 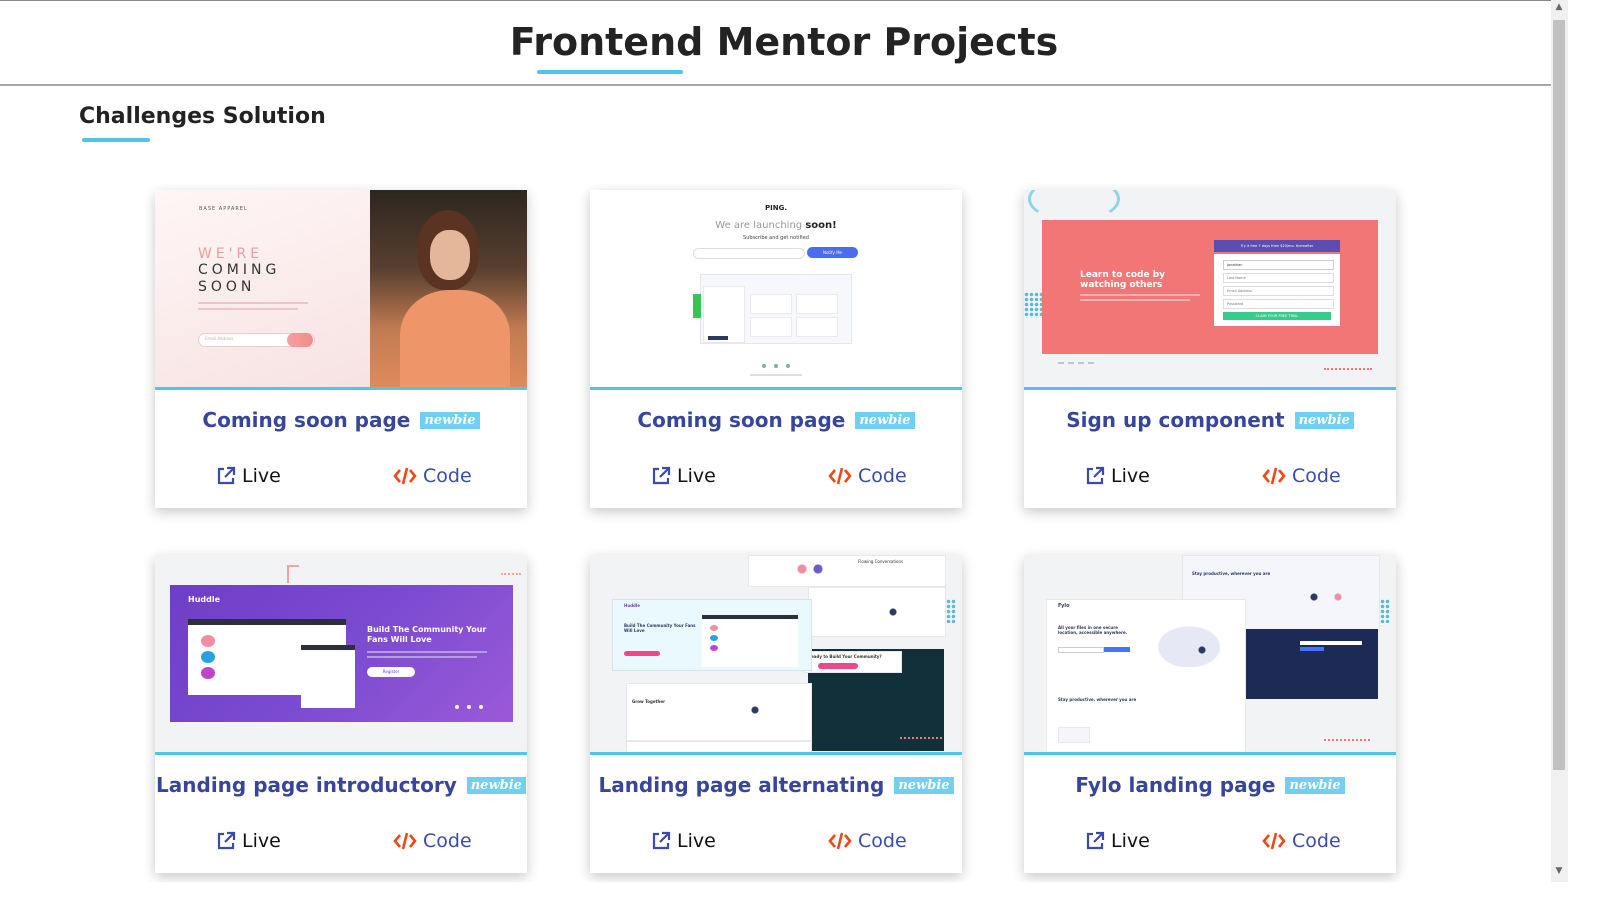 What do you see at coordinates (1175, 420) in the screenshot?
I see `card-title: Sign up component` at bounding box center [1175, 420].